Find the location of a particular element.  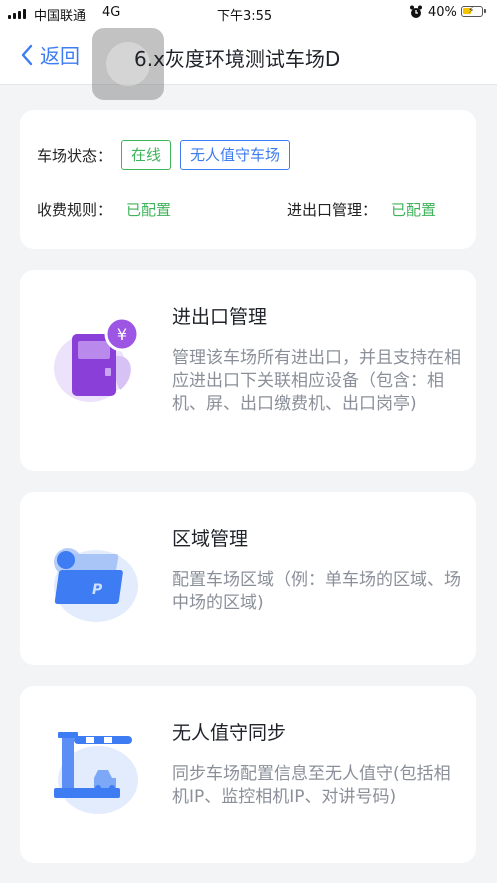

gate-mgmt-value: 已配置 is located at coordinates (414, 210).